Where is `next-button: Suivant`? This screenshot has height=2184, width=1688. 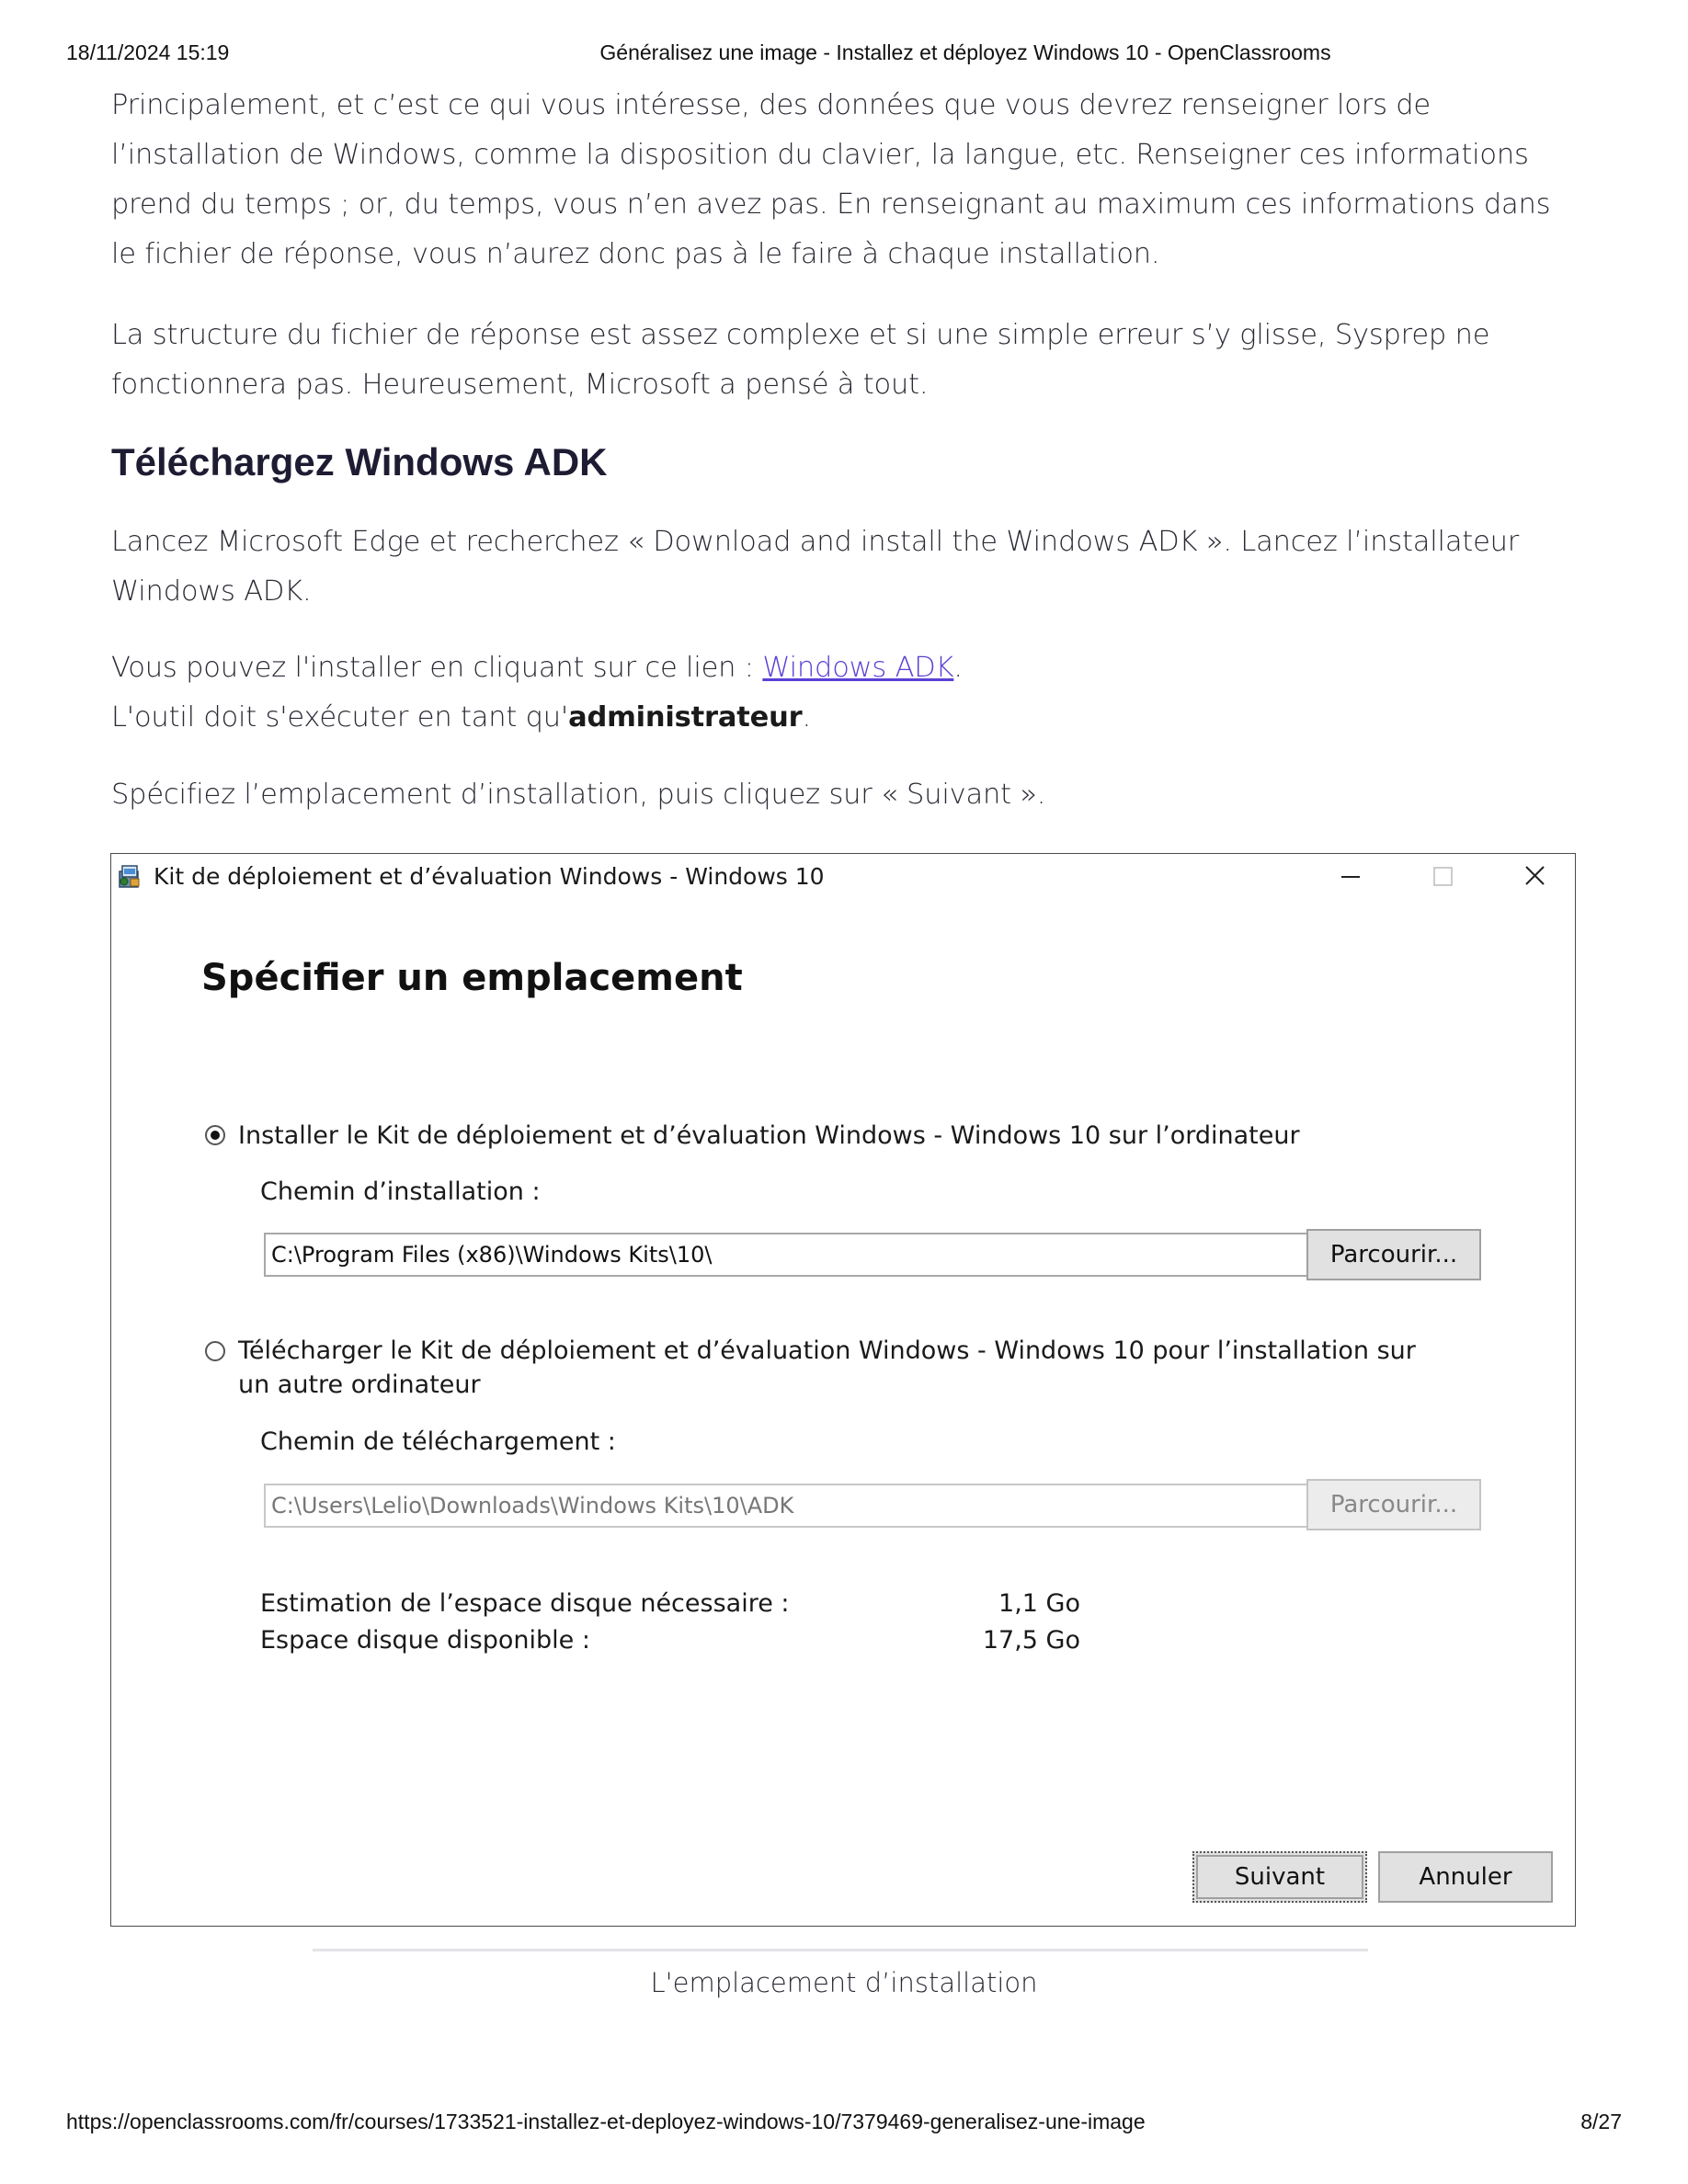
next-button: Suivant is located at coordinates (1279, 1877).